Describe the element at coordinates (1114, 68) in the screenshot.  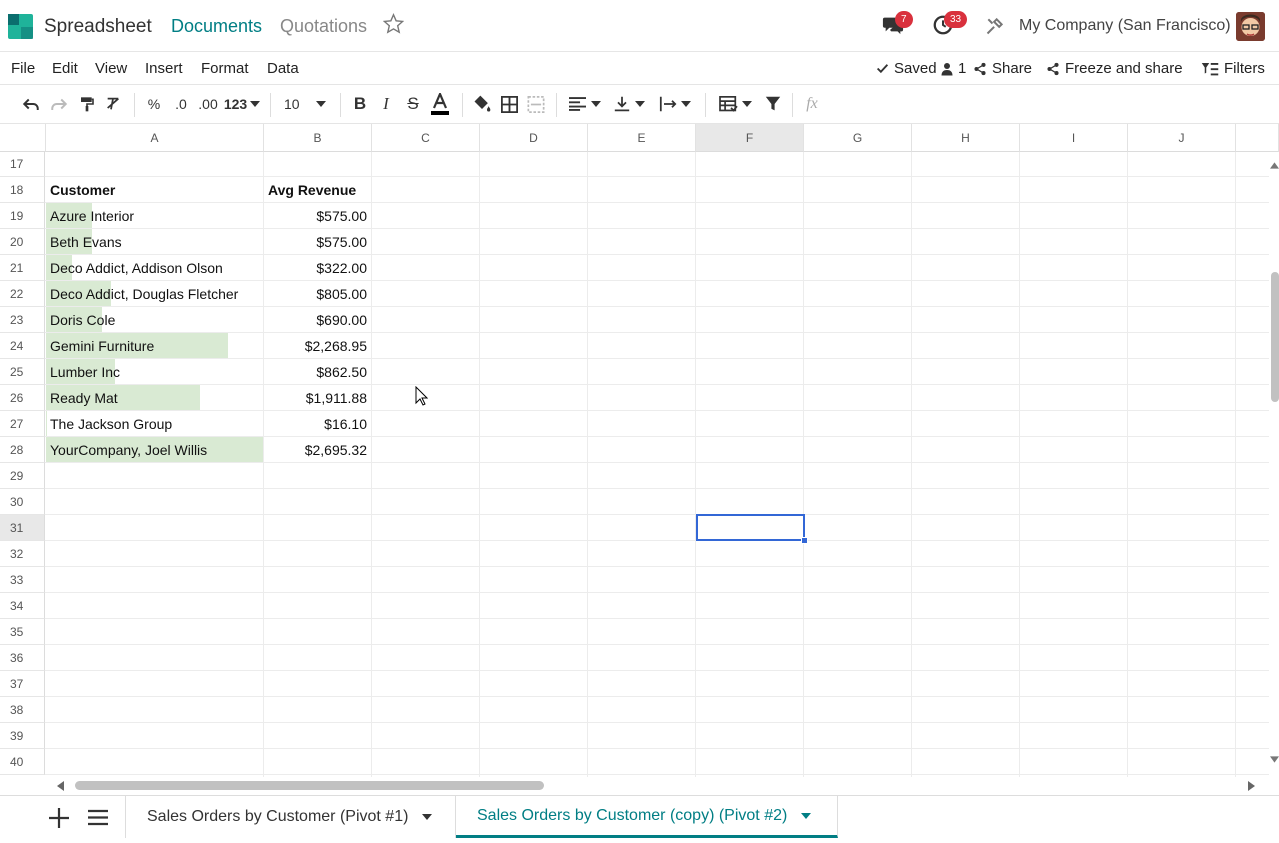
I see `freeze-and-share-button: Freeze and share` at that location.